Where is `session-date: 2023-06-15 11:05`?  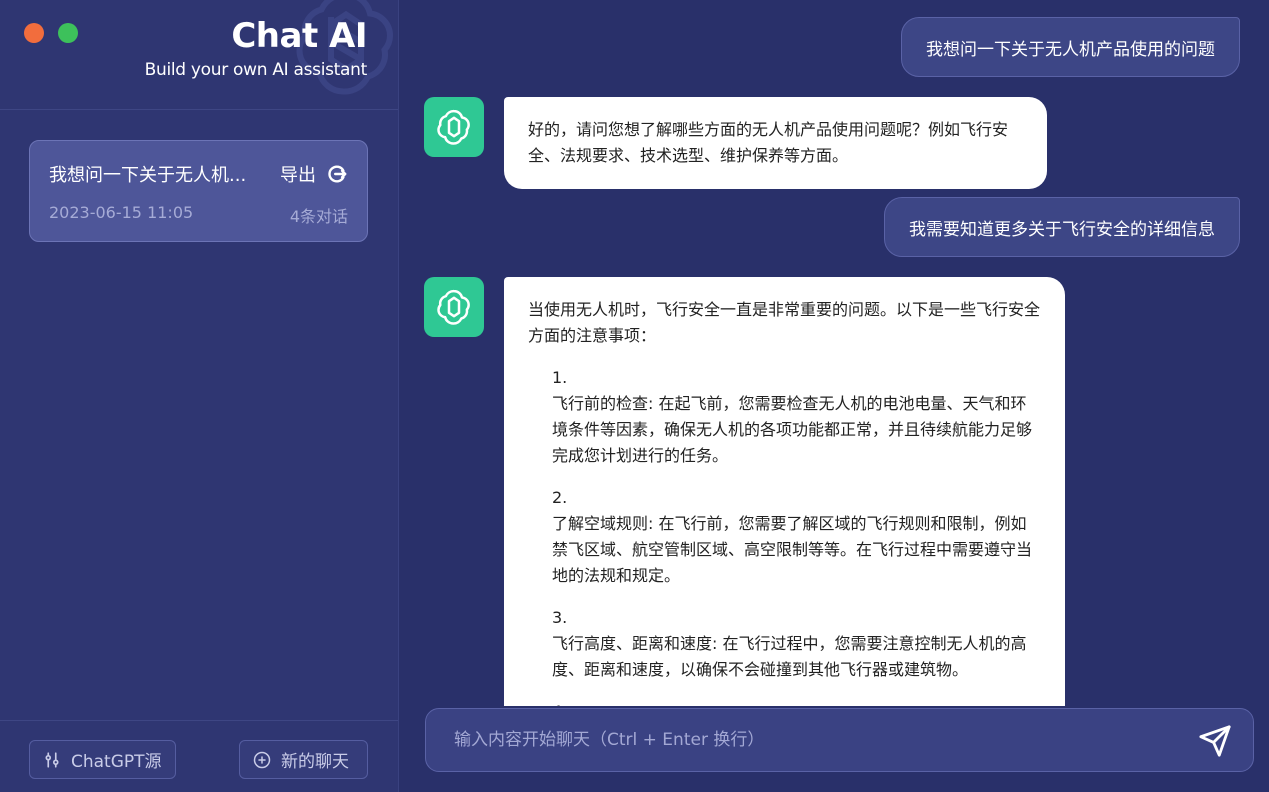 session-date: 2023-06-15 11:05 is located at coordinates (121, 212).